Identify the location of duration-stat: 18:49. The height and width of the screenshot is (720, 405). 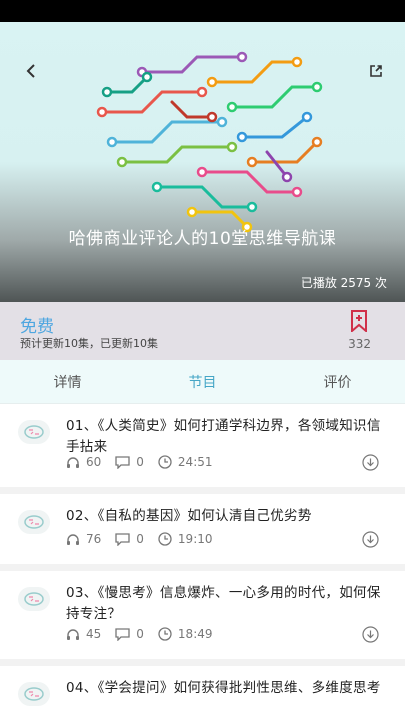
(185, 634).